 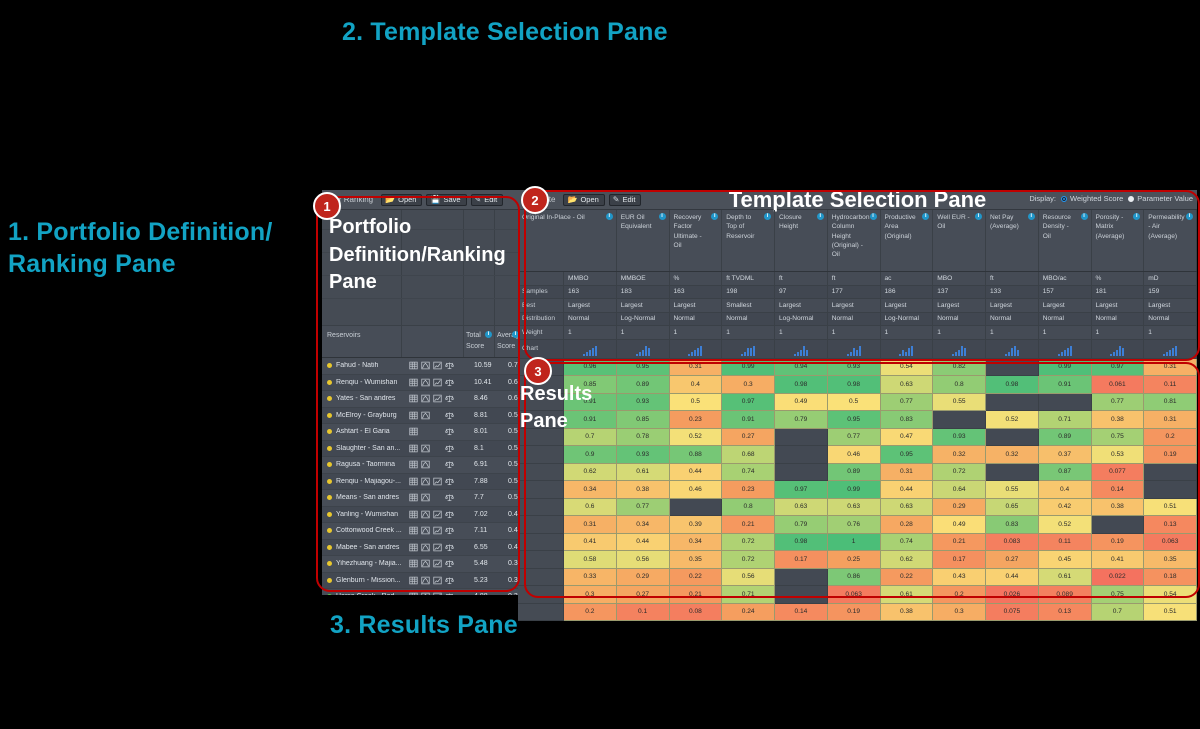 I want to click on results-score-cell: 0.93, so click(x=643, y=455).